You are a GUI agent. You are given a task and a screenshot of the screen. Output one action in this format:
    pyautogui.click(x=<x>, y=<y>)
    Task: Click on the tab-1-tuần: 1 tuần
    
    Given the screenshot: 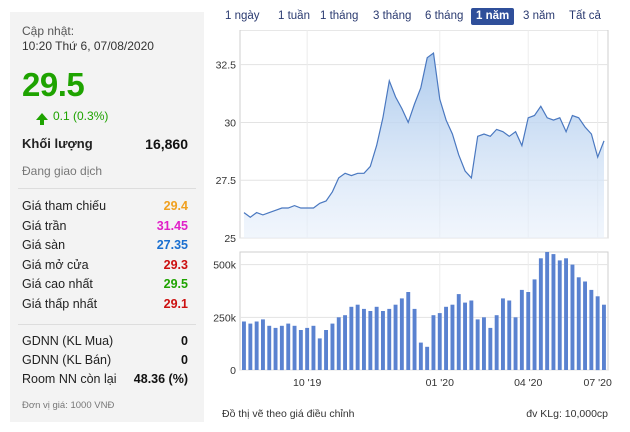 What is the action you would take?
    pyautogui.click(x=294, y=16)
    